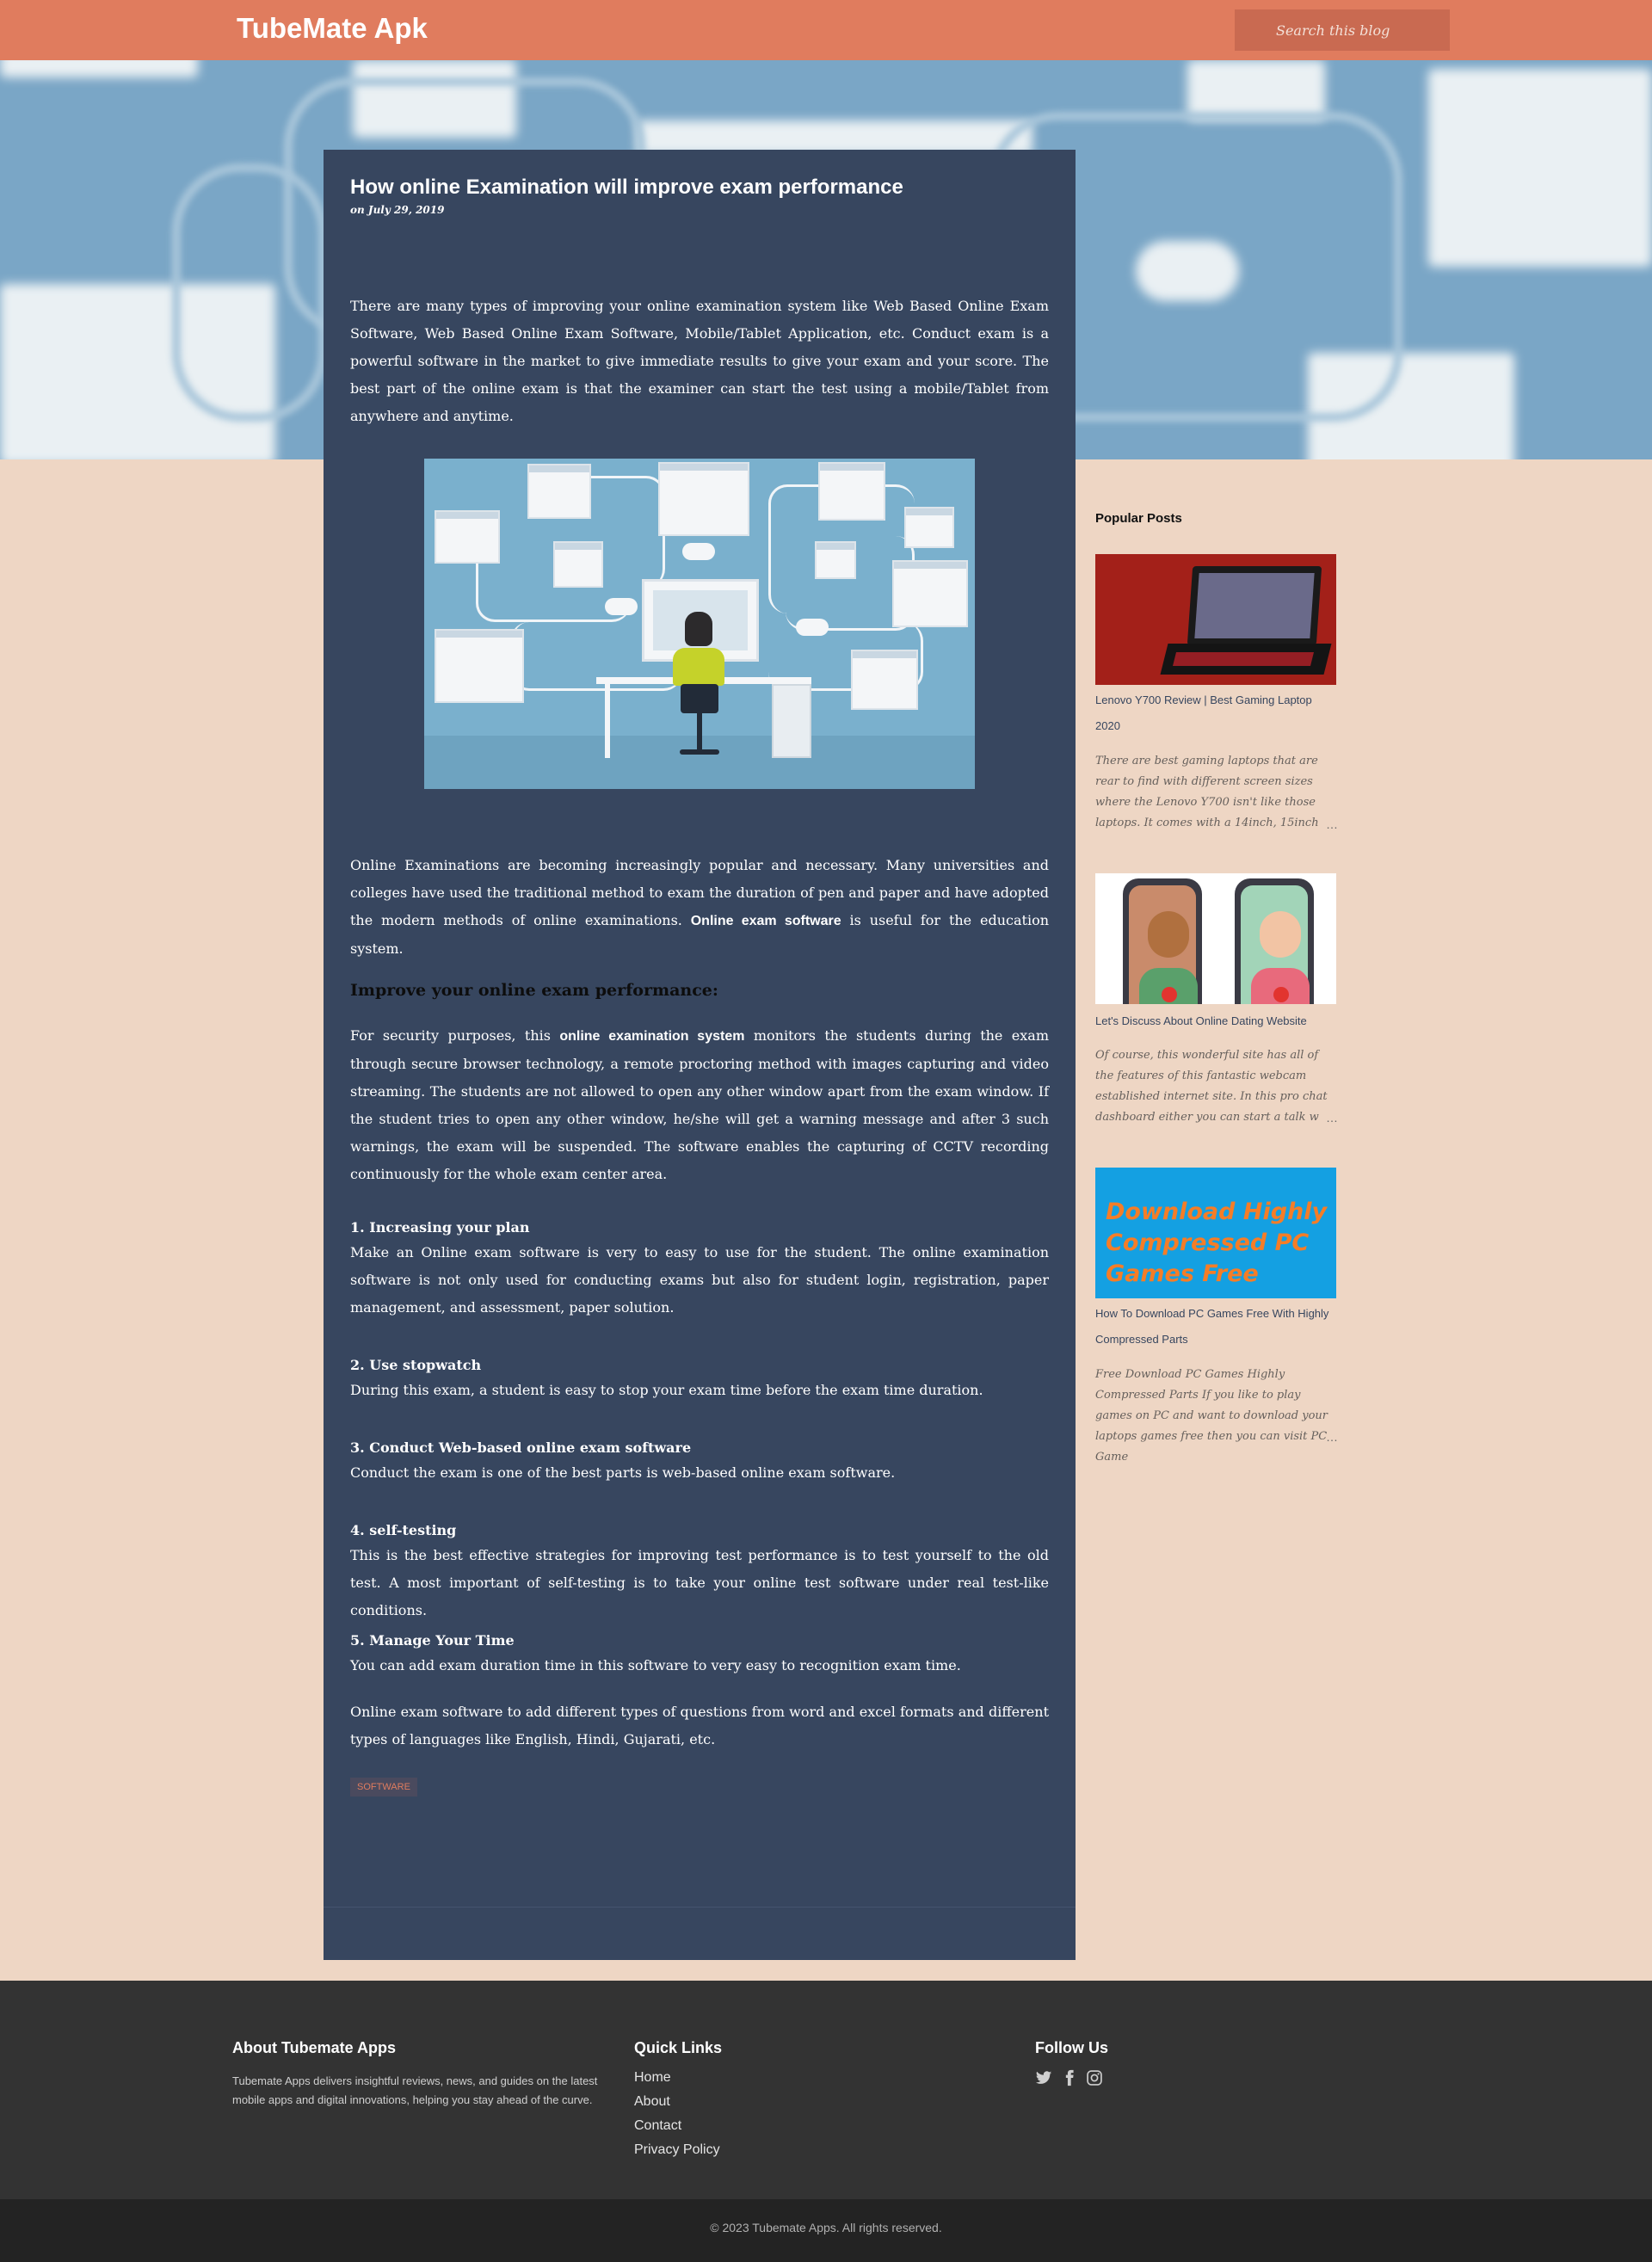 The image size is (1652, 2262). I want to click on list-item-title: 5. Manage Your Time, so click(432, 1641).